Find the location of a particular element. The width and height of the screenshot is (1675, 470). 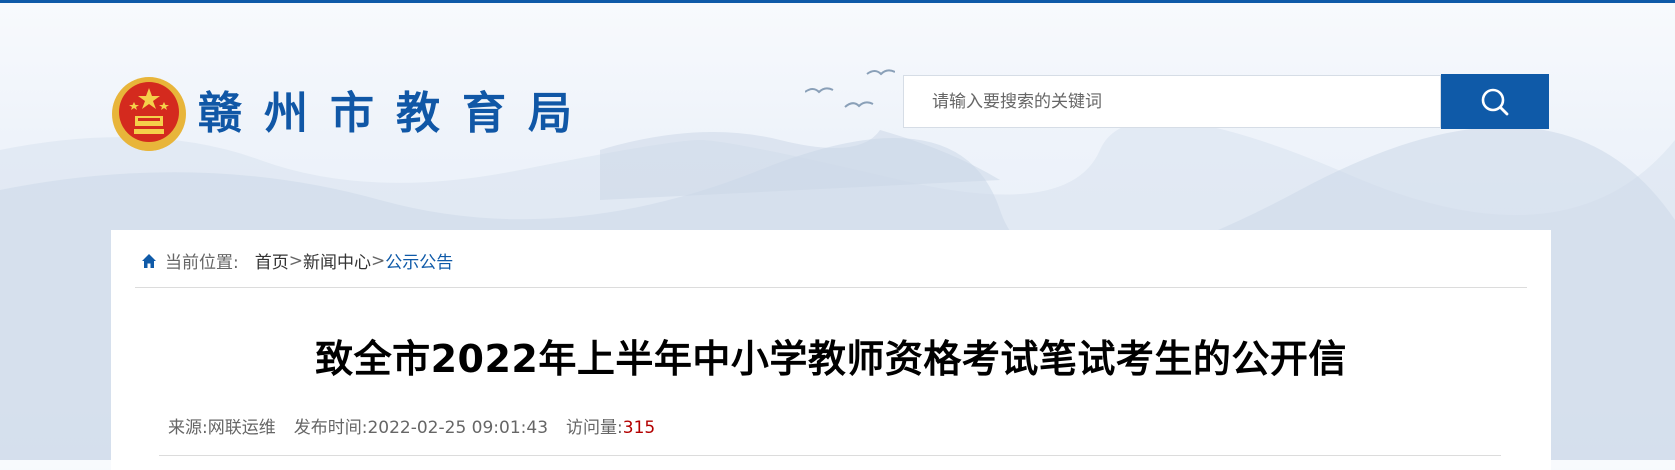

meta-divider is located at coordinates (830, 455).